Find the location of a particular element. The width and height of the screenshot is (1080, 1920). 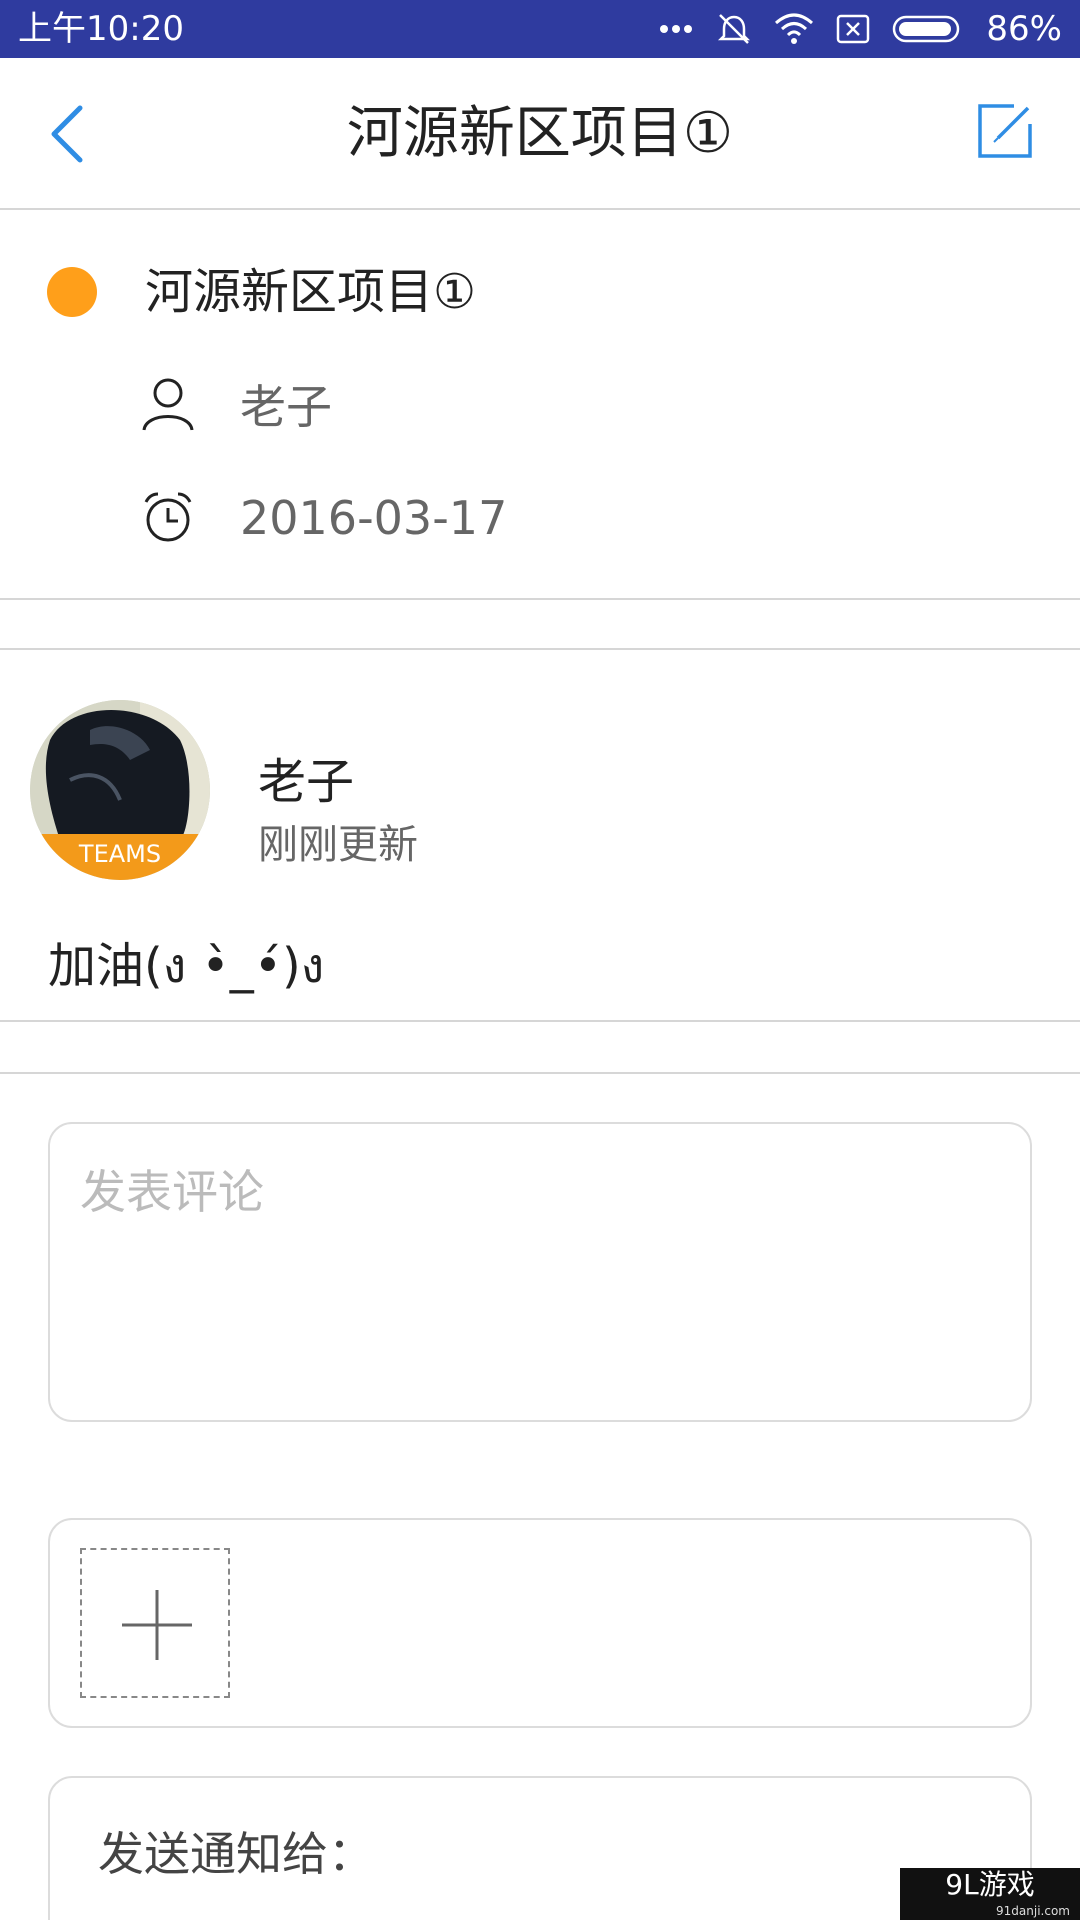

post-author: 老子 is located at coordinates (306, 782).